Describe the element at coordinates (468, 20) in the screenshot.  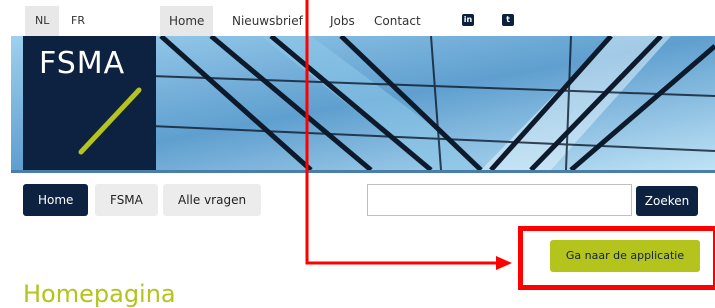
I see `linkedin-icon: in` at that location.